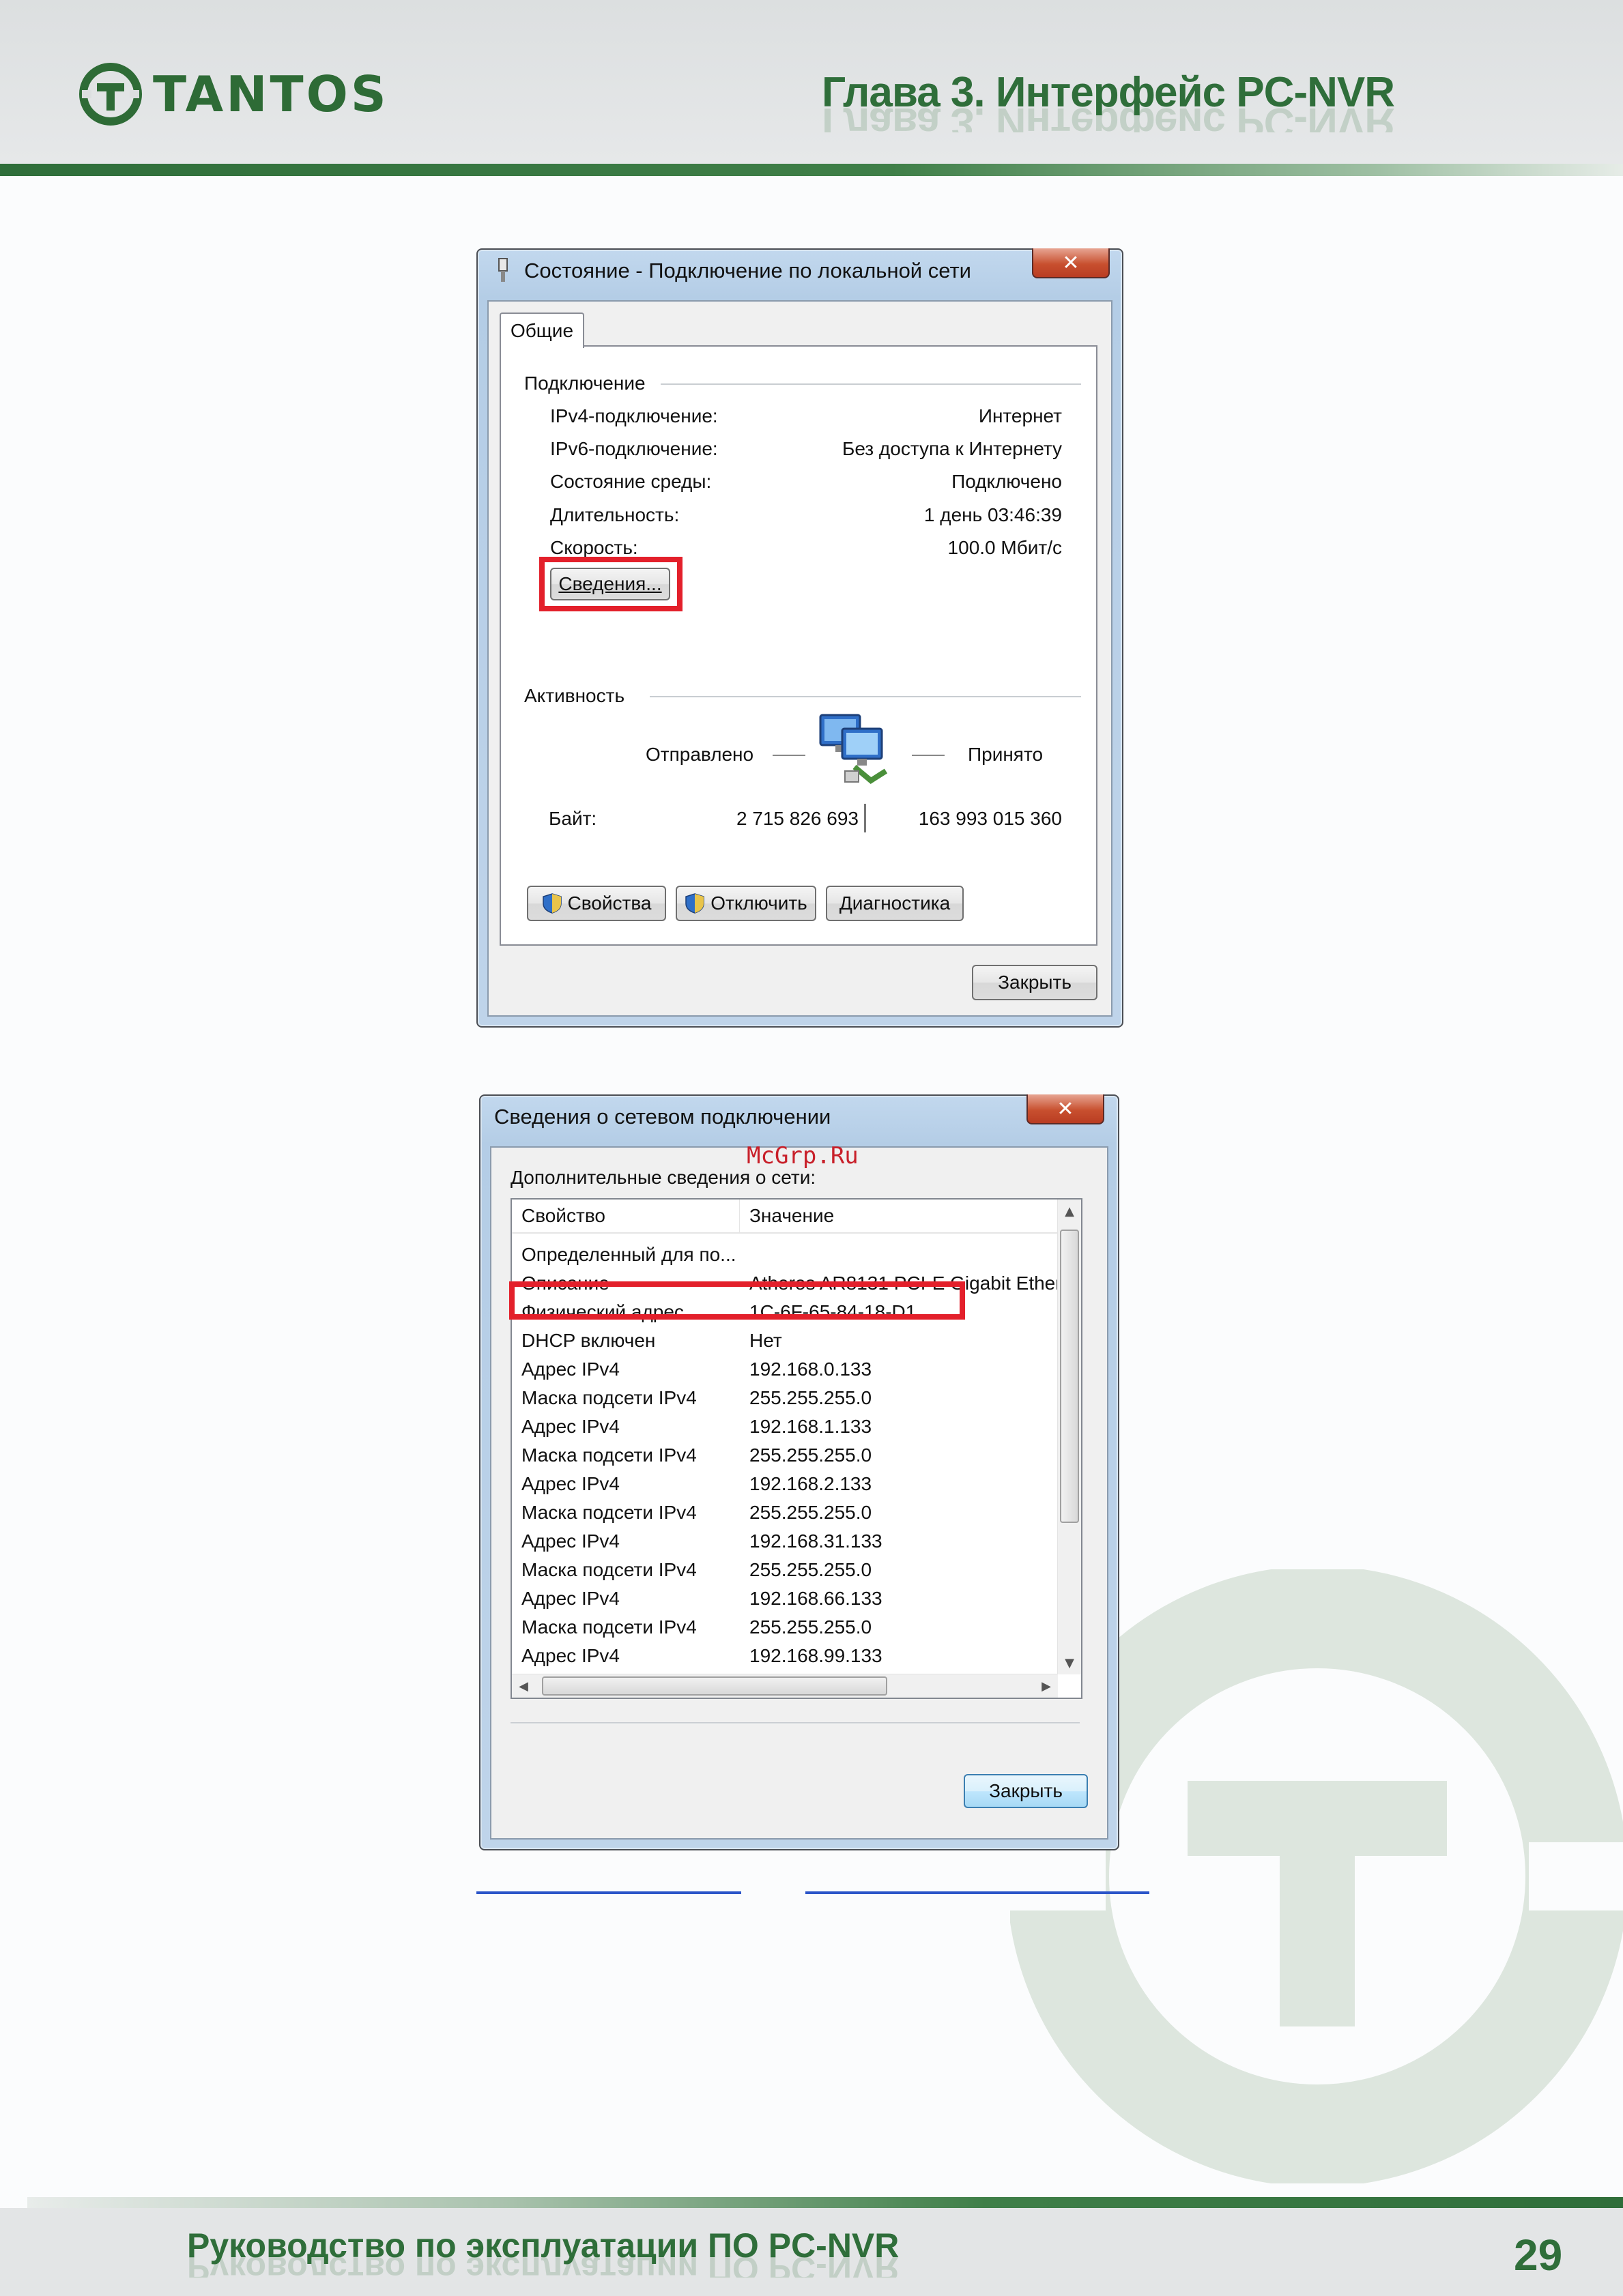  I want to click on value-cell: 192.168.1.133, so click(810, 1426).